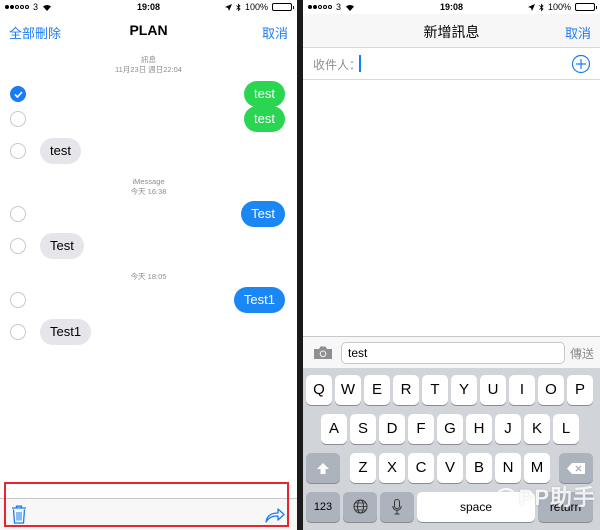  Describe the element at coordinates (508, 429) in the screenshot. I see `key-j: J` at that location.